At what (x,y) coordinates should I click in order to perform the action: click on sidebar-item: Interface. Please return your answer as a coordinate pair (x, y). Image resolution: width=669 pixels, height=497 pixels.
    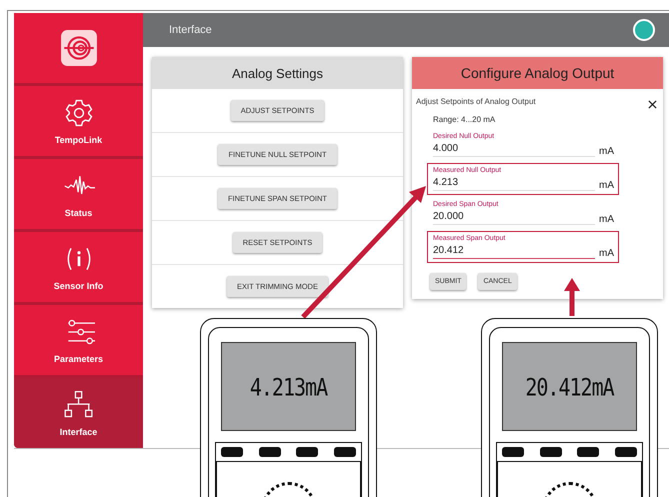
    Looking at the image, I should click on (78, 413).